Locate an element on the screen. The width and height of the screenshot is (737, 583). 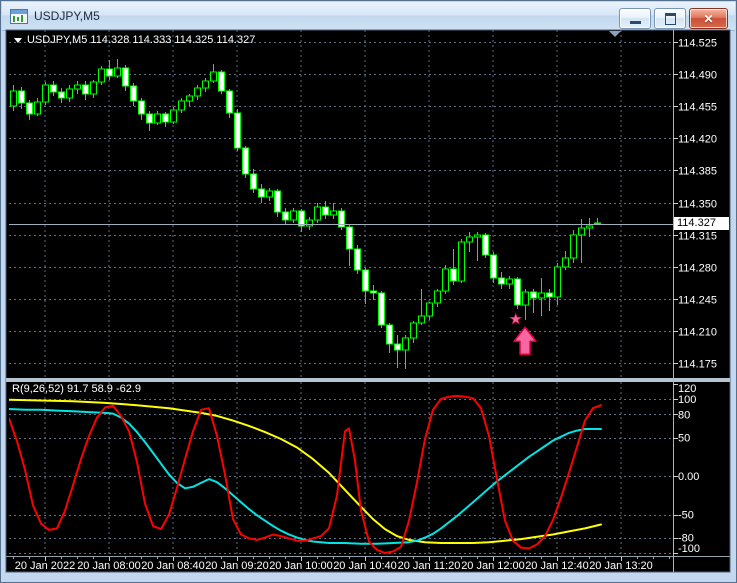
time-axis is located at coordinates (368, 564).